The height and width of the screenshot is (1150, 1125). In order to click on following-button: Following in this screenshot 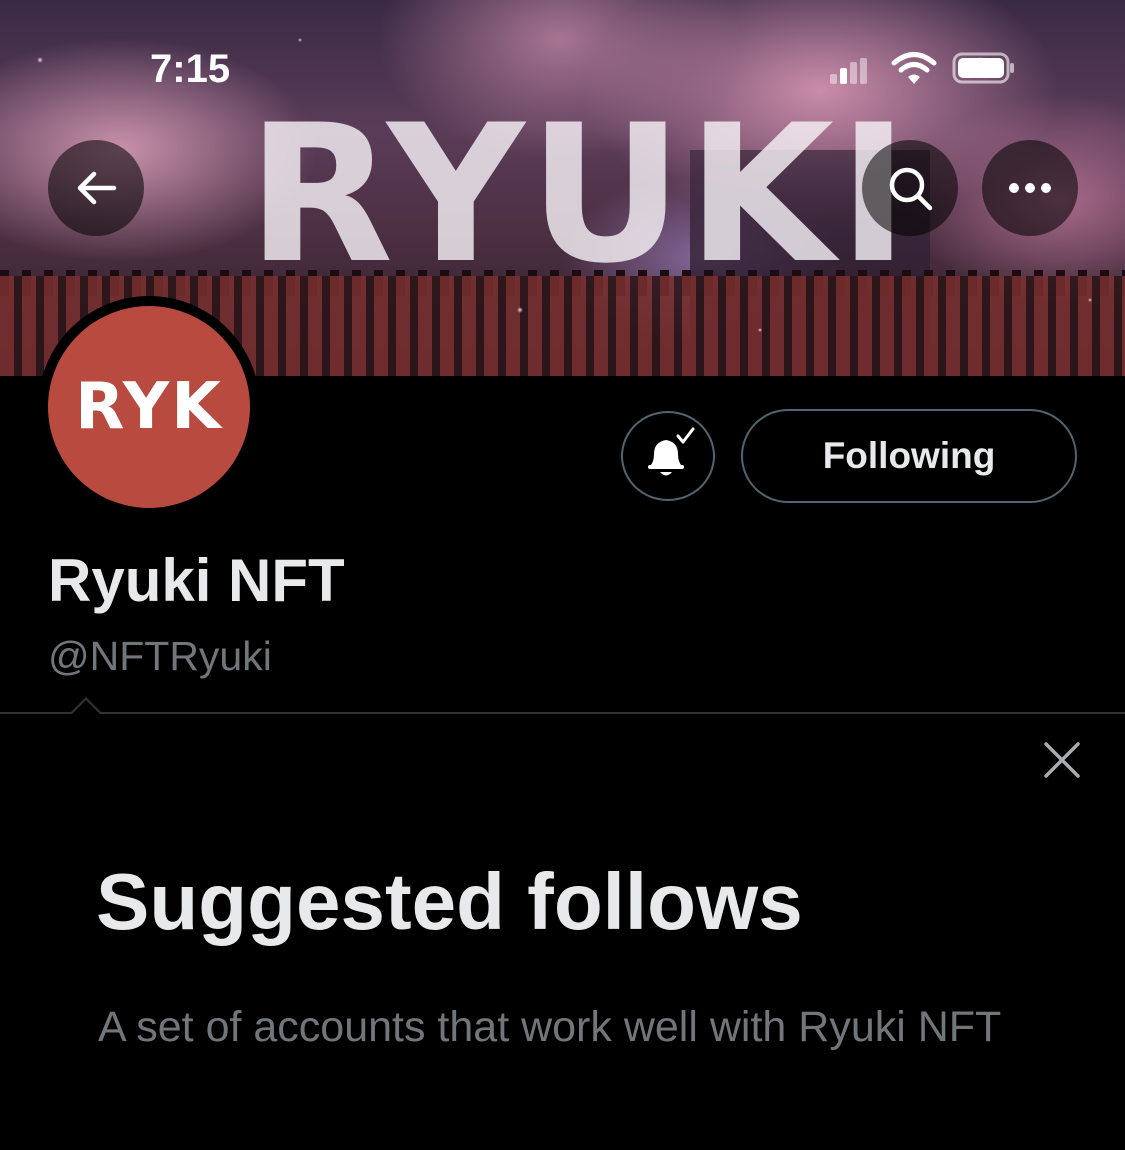, I will do `click(909, 456)`.